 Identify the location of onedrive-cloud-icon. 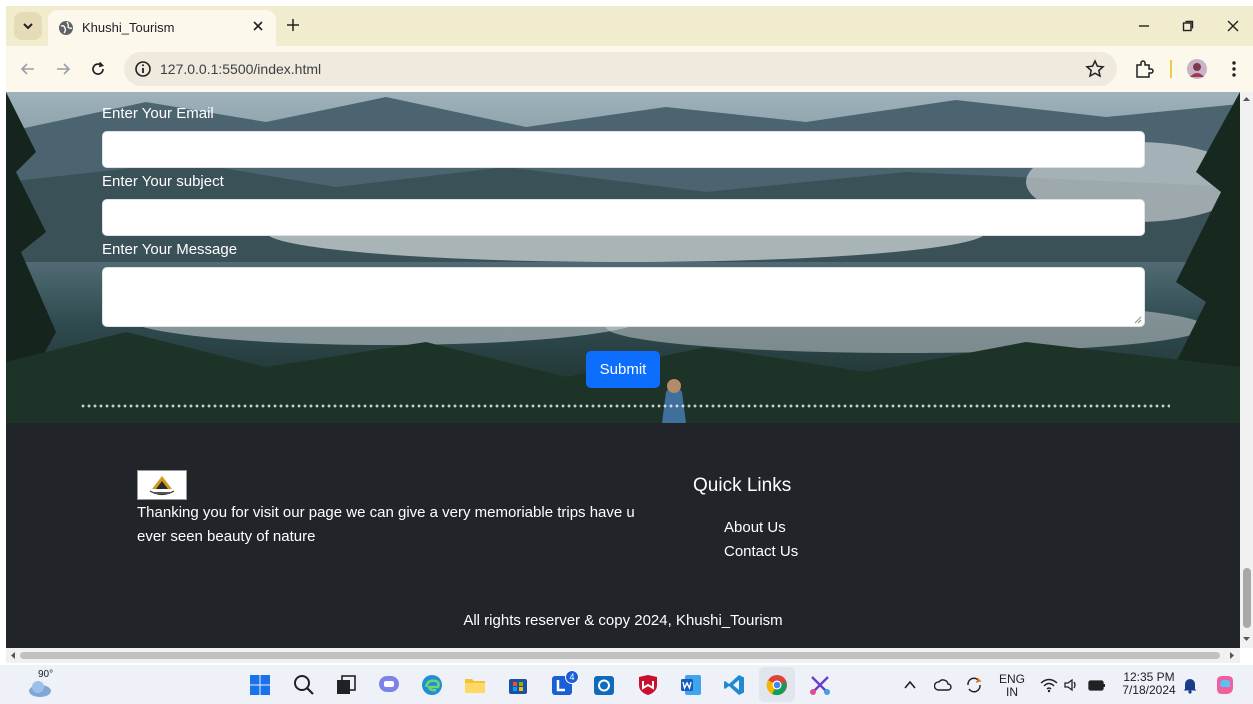
(943, 685).